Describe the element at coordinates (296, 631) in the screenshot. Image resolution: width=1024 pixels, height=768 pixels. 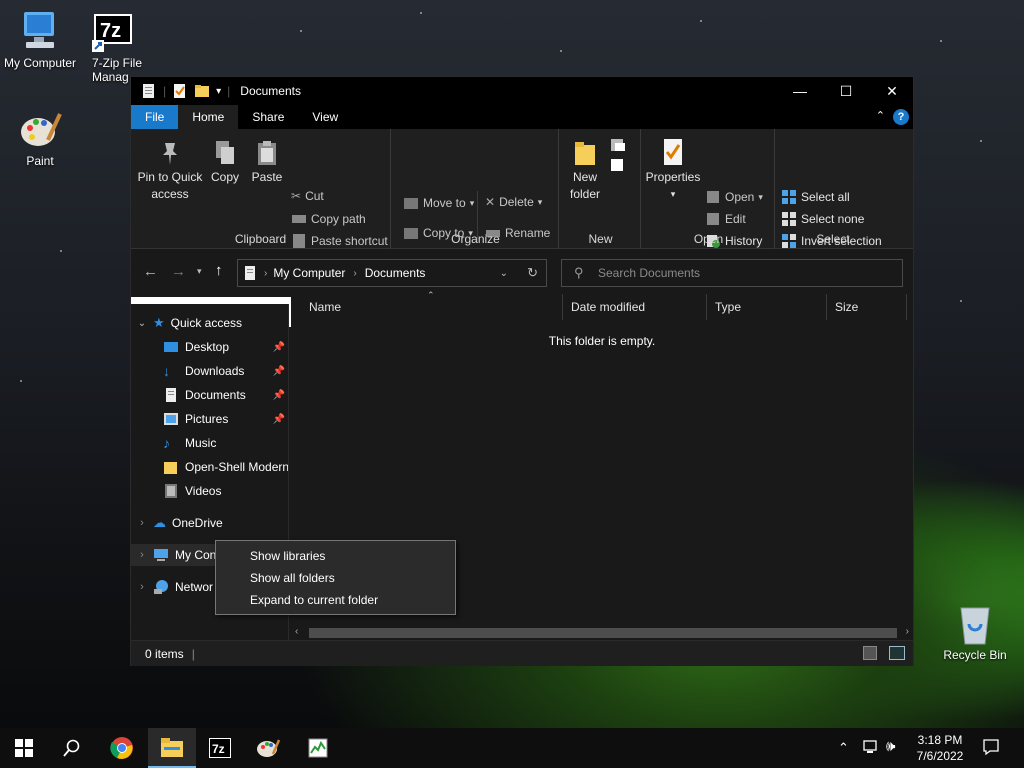
I see `scroll-left-icon: ‹` at that location.